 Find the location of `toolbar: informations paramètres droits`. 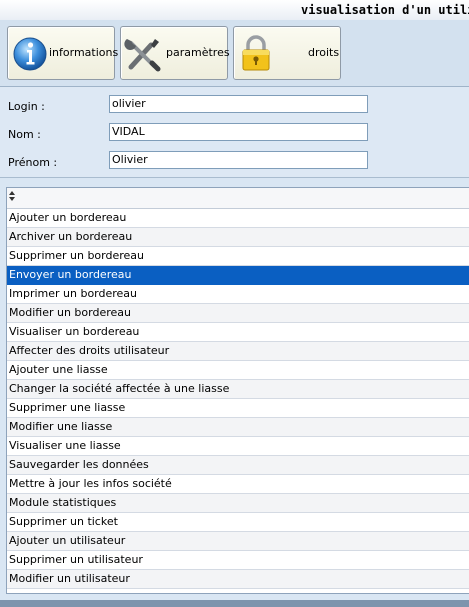

toolbar: informations paramètres droits is located at coordinates (234, 53).